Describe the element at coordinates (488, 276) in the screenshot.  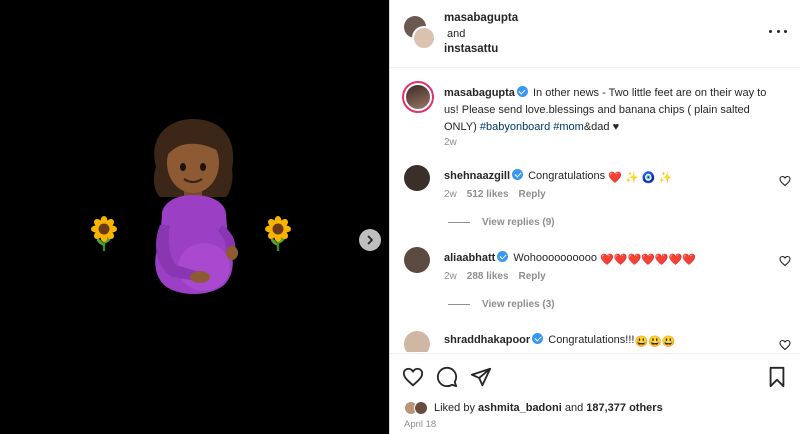
I see `comment-likes: 288 likes` at that location.